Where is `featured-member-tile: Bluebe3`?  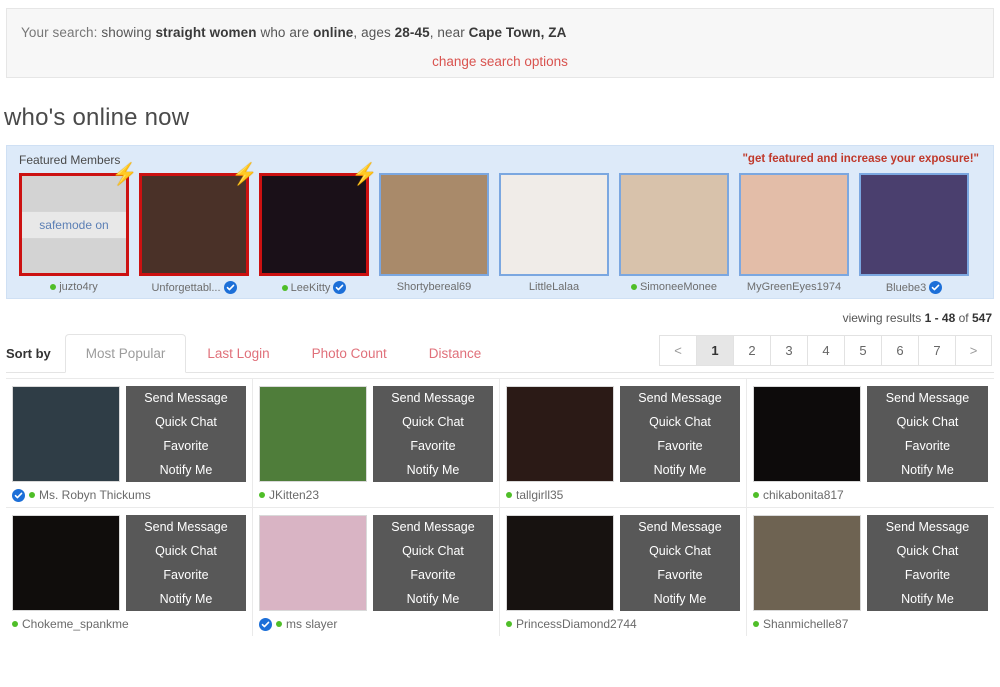 featured-member-tile: Bluebe3 is located at coordinates (914, 233).